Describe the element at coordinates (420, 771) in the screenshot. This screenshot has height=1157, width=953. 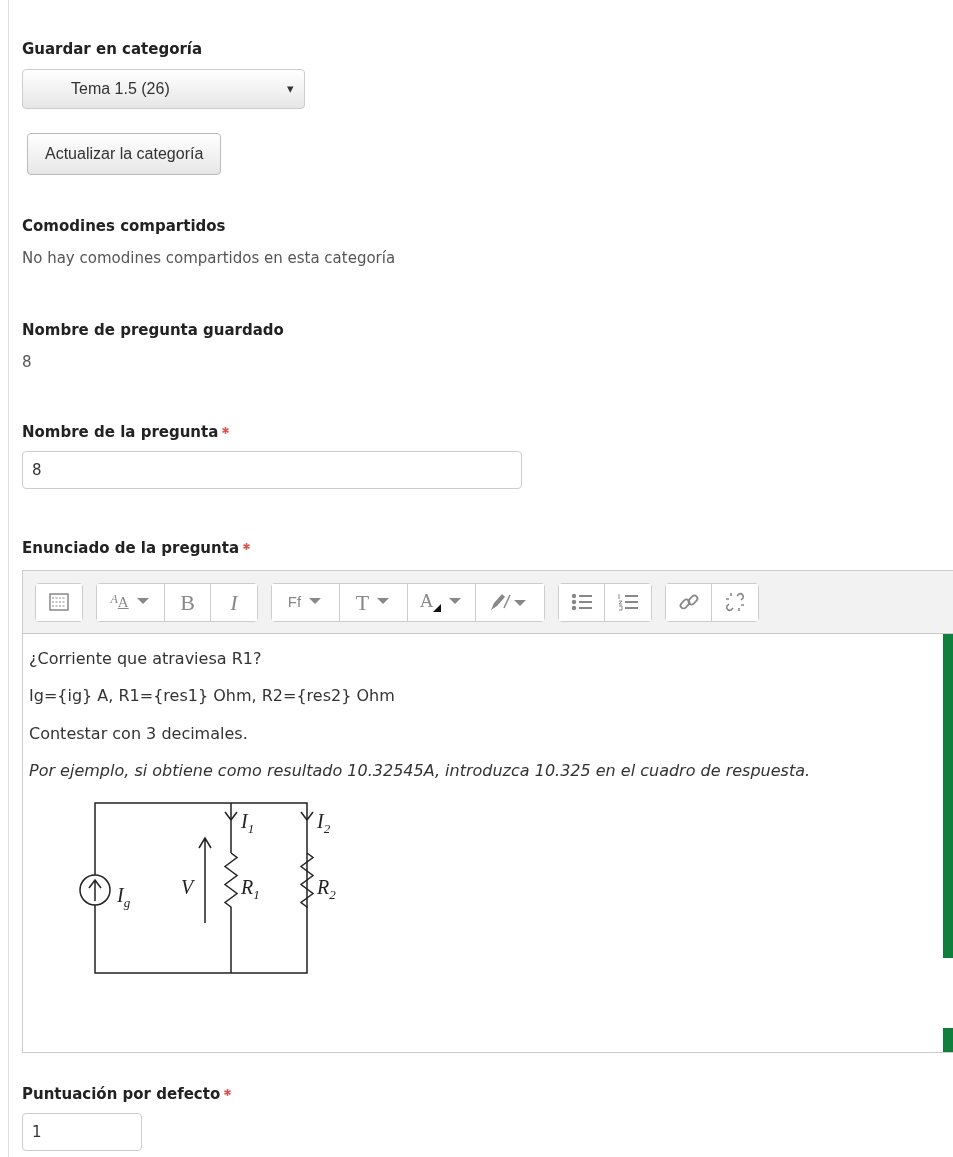
I see `paragraph-text: Por ejemplo, si obtiene como resultado 10.32545A, introduzca 10.325 en el cuadro de respuesta.` at that location.